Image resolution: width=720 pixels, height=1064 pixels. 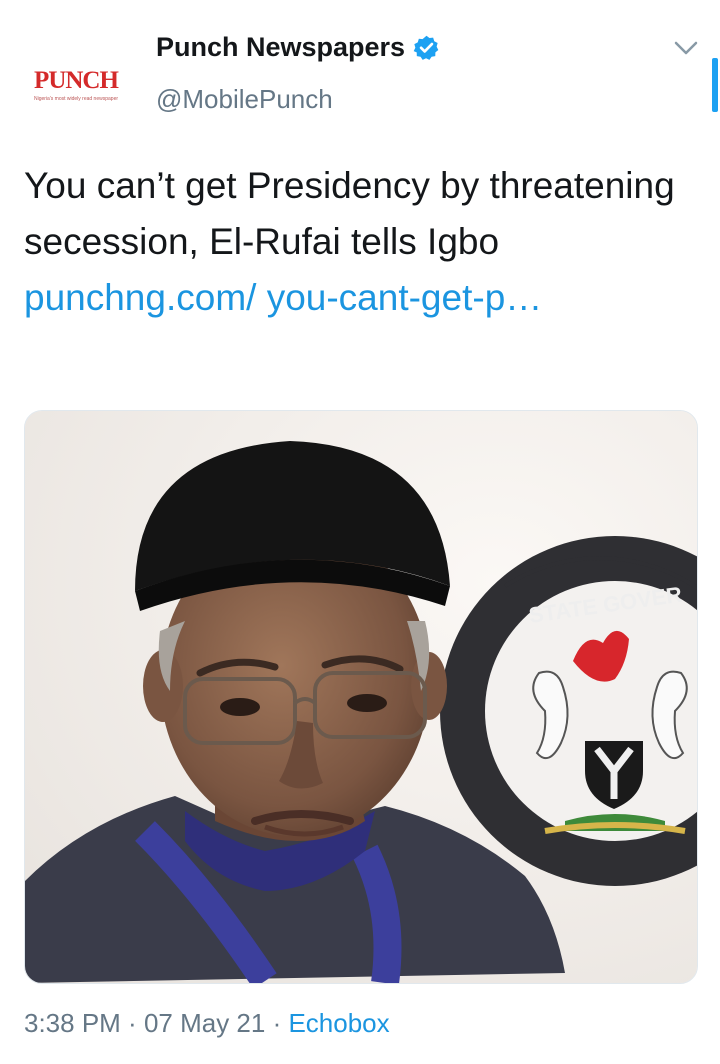 I want to click on name-row: Punch Newspapers, so click(x=298, y=47).